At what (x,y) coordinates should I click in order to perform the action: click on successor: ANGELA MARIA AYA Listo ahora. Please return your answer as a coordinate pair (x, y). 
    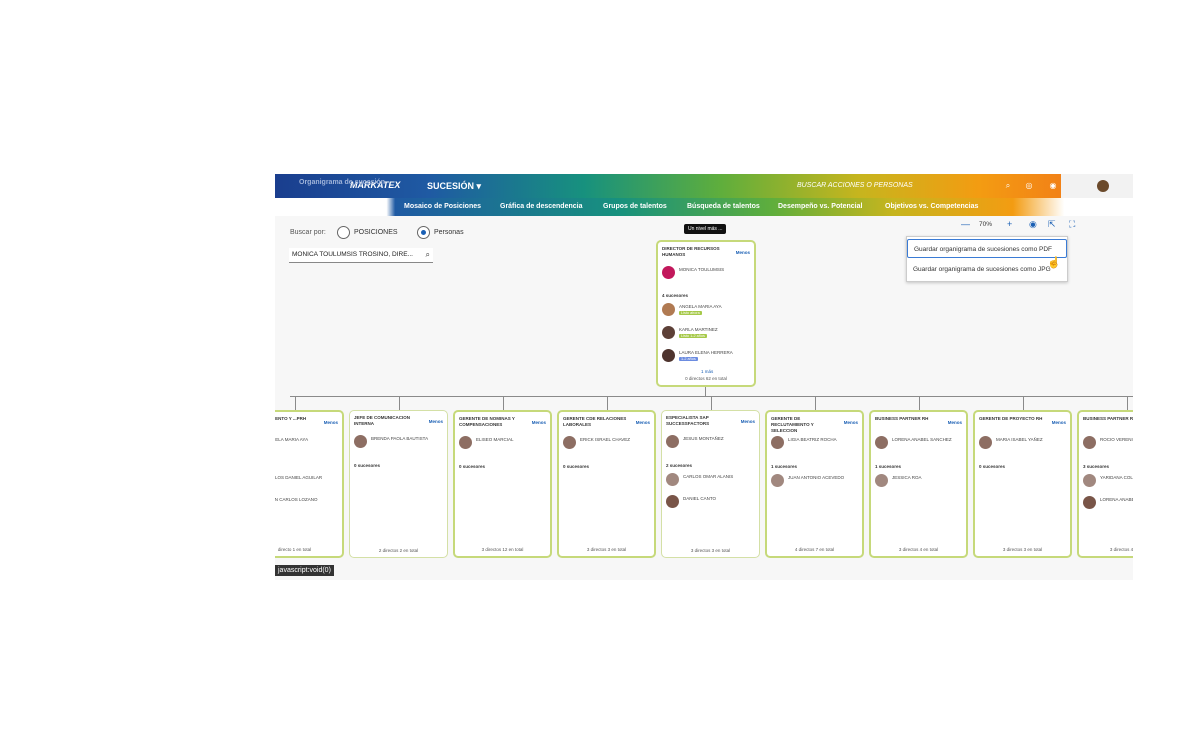
    Looking at the image, I should click on (708, 311).